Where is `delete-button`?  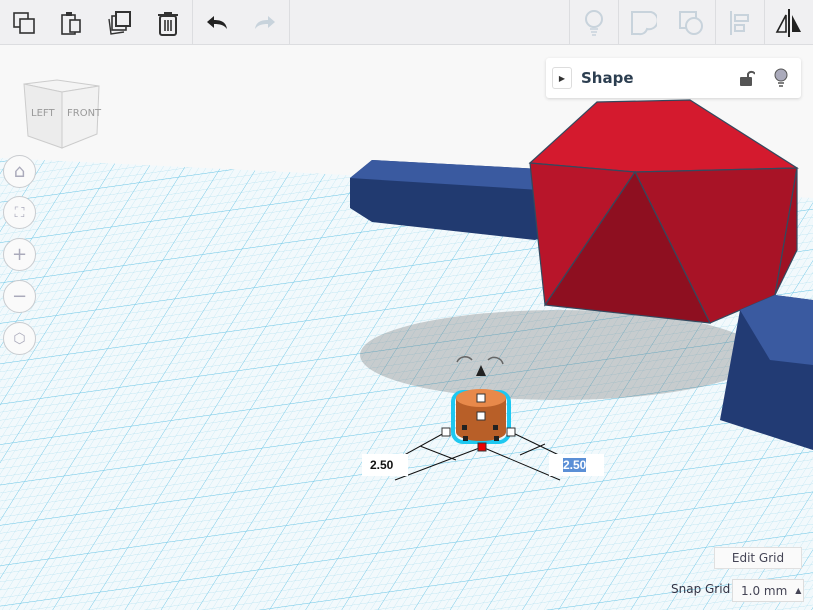 delete-button is located at coordinates (168, 22).